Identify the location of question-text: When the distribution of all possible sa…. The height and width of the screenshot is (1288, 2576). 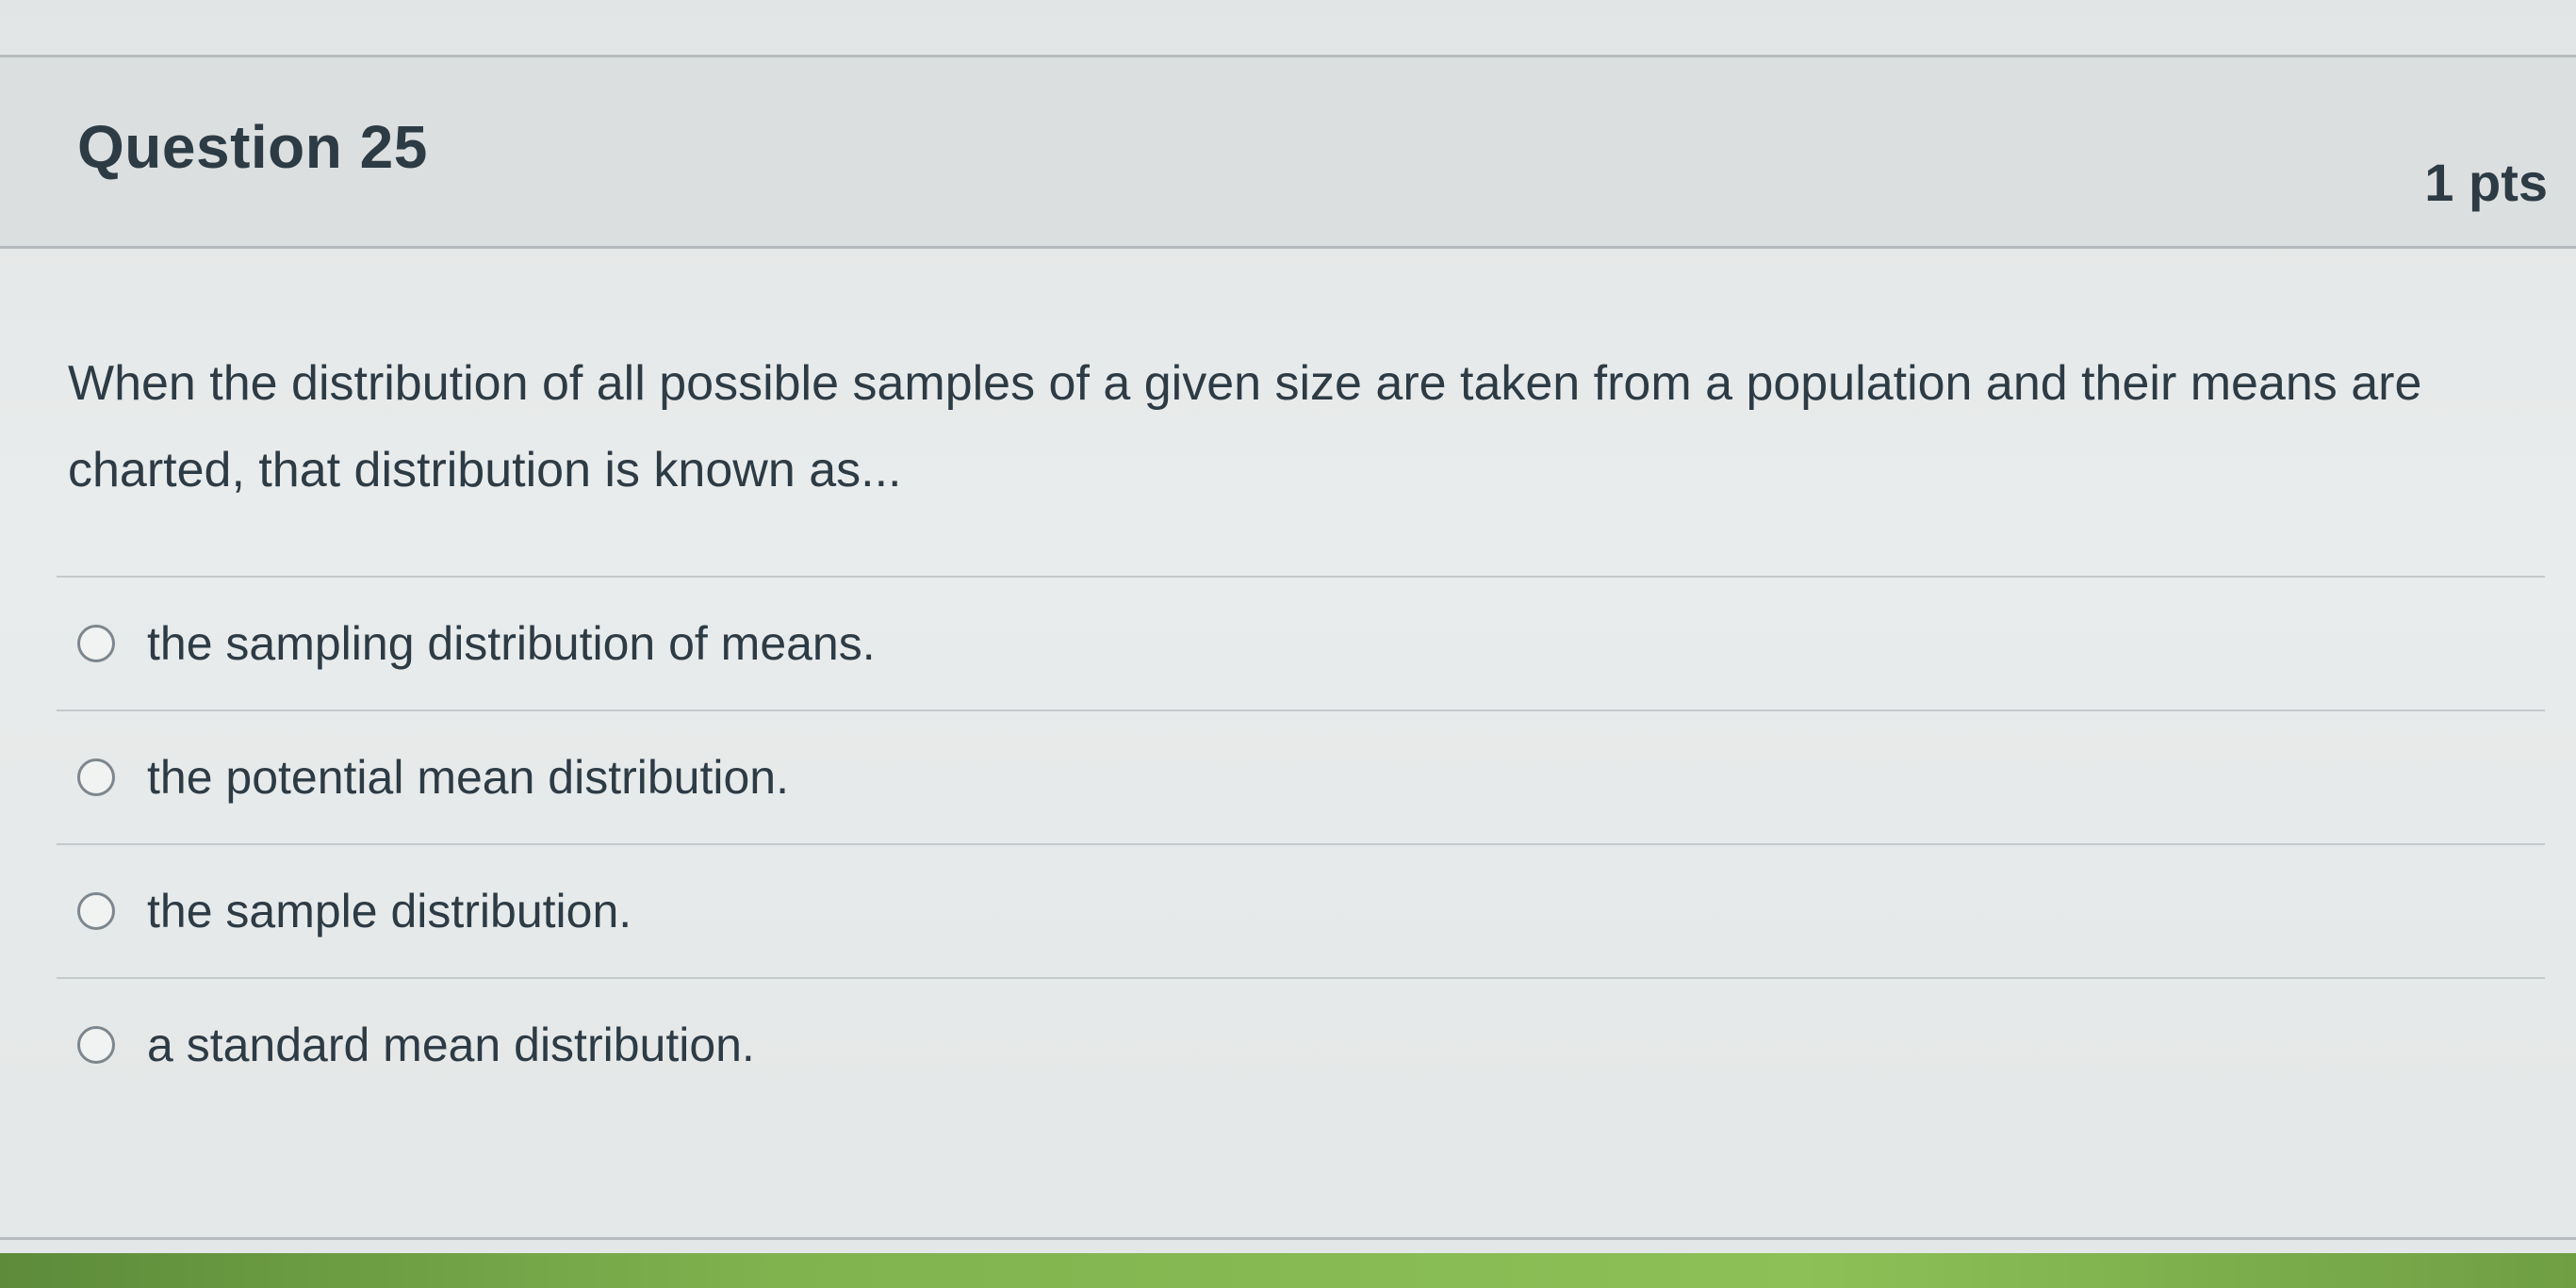
(1245, 426).